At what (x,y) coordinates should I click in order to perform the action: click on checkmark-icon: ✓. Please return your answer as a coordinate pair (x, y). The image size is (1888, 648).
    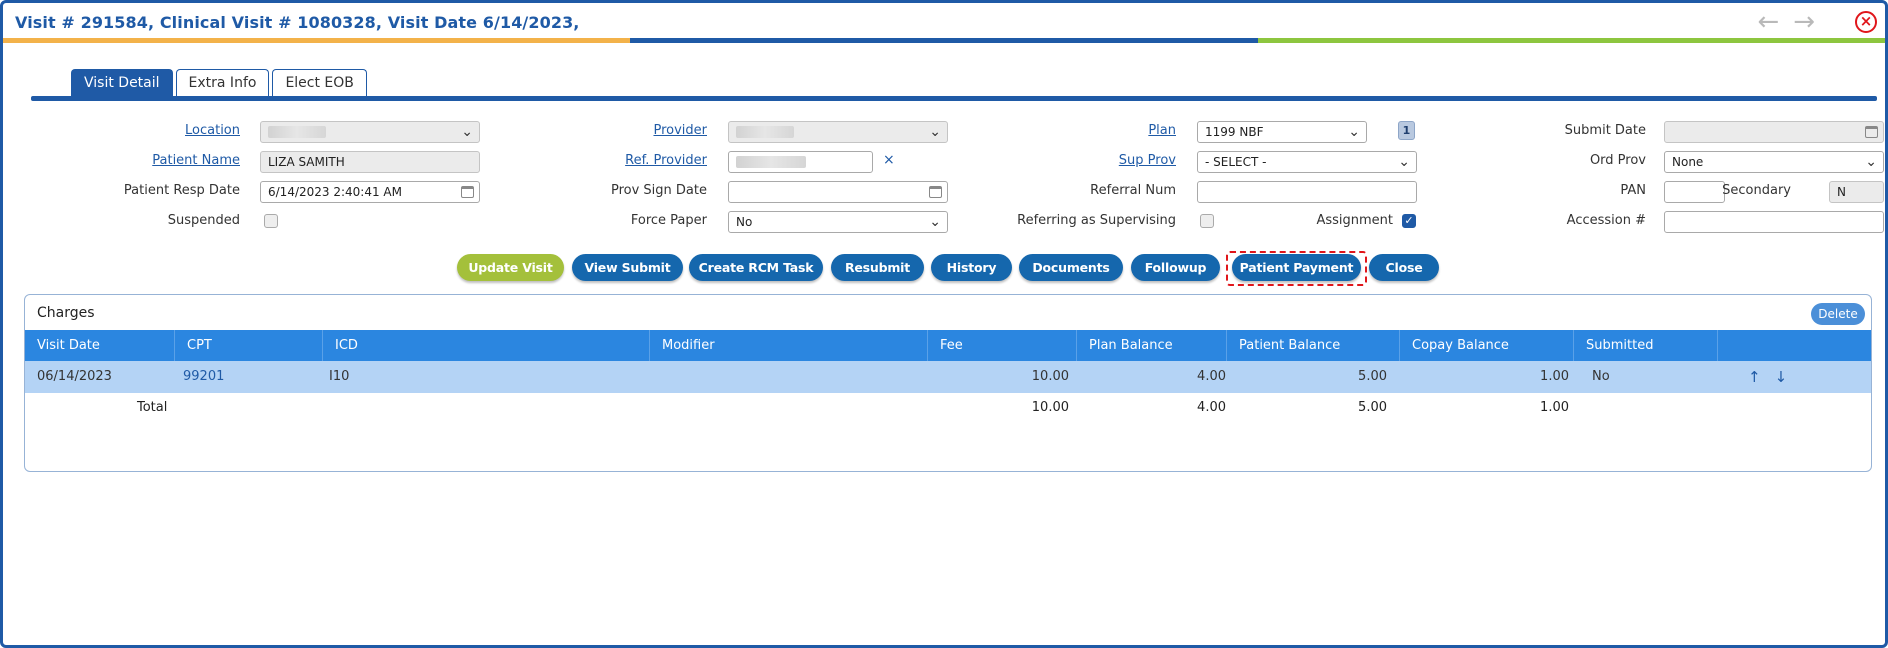
    Looking at the image, I should click on (1409, 220).